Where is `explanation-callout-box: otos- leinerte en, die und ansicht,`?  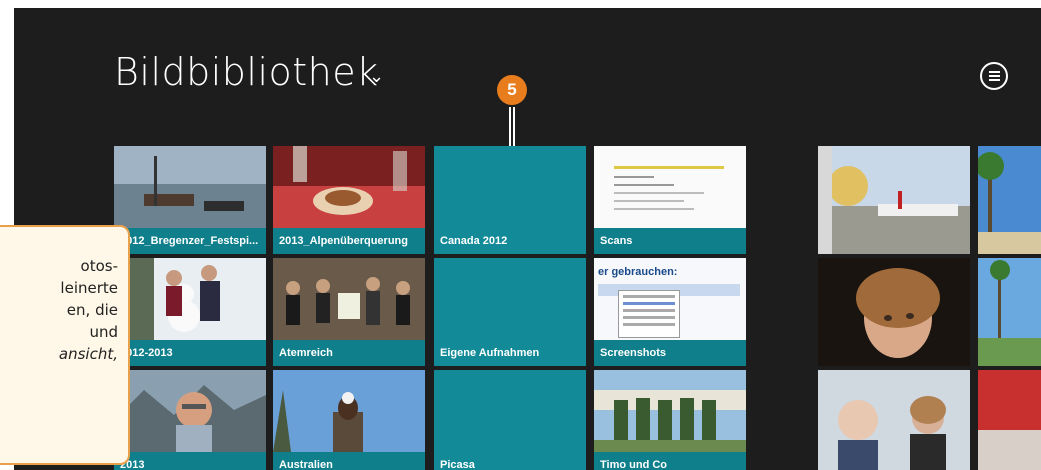
explanation-callout-box: otos- leinerte en, die und ansicht, is located at coordinates (65, 345).